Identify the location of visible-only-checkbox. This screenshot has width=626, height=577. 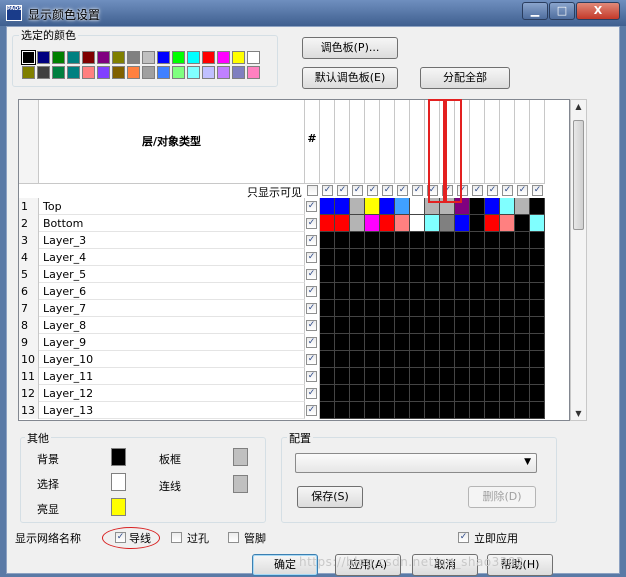
(312, 190).